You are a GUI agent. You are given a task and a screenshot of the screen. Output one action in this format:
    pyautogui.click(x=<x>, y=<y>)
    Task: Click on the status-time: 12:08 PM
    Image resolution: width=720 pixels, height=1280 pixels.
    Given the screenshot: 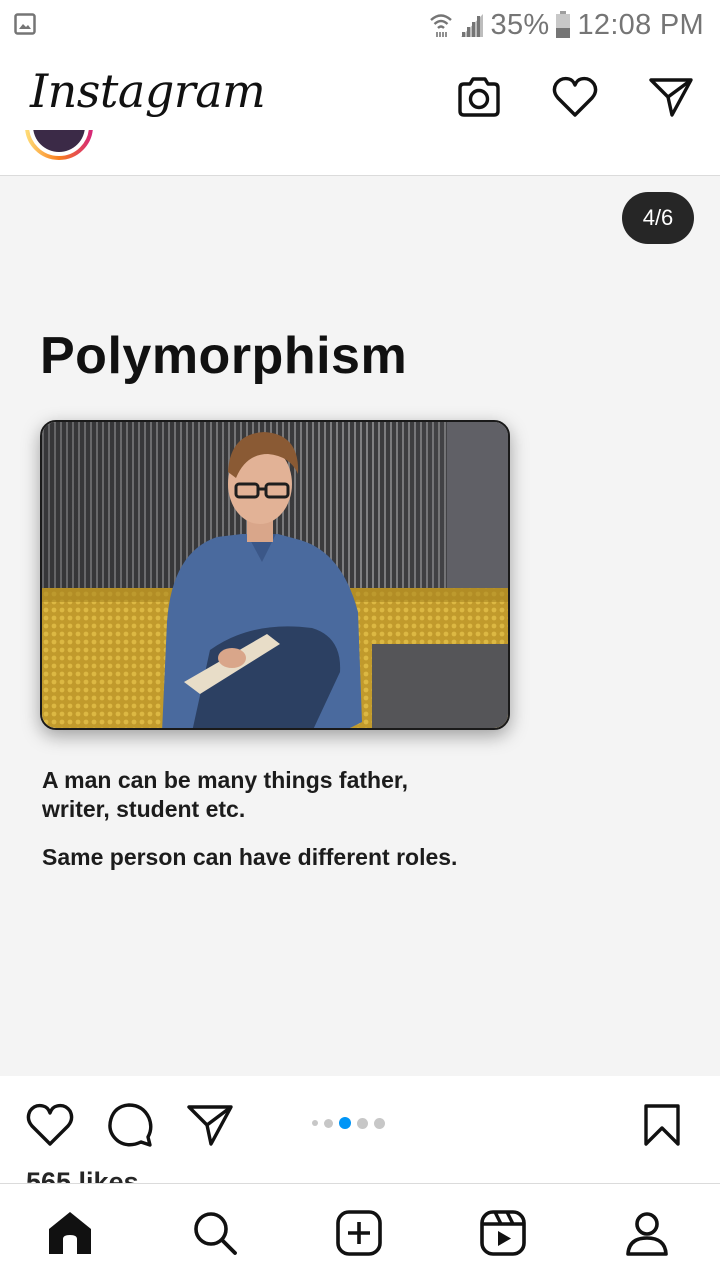 What is the action you would take?
    pyautogui.click(x=640, y=24)
    